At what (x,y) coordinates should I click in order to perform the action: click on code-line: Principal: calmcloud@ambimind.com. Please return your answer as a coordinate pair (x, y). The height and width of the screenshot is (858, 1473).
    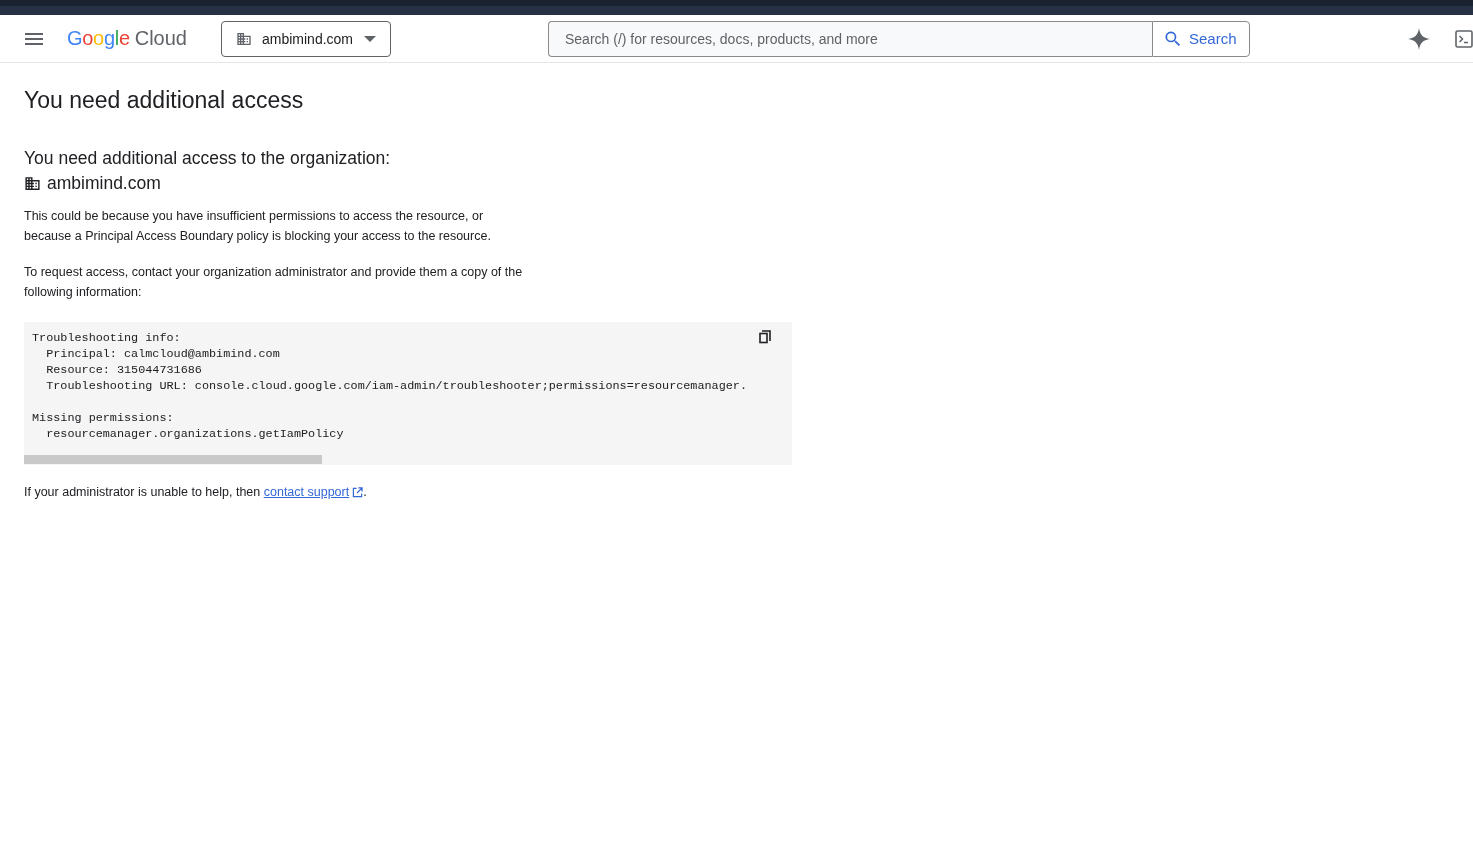
    Looking at the image, I should click on (162, 354).